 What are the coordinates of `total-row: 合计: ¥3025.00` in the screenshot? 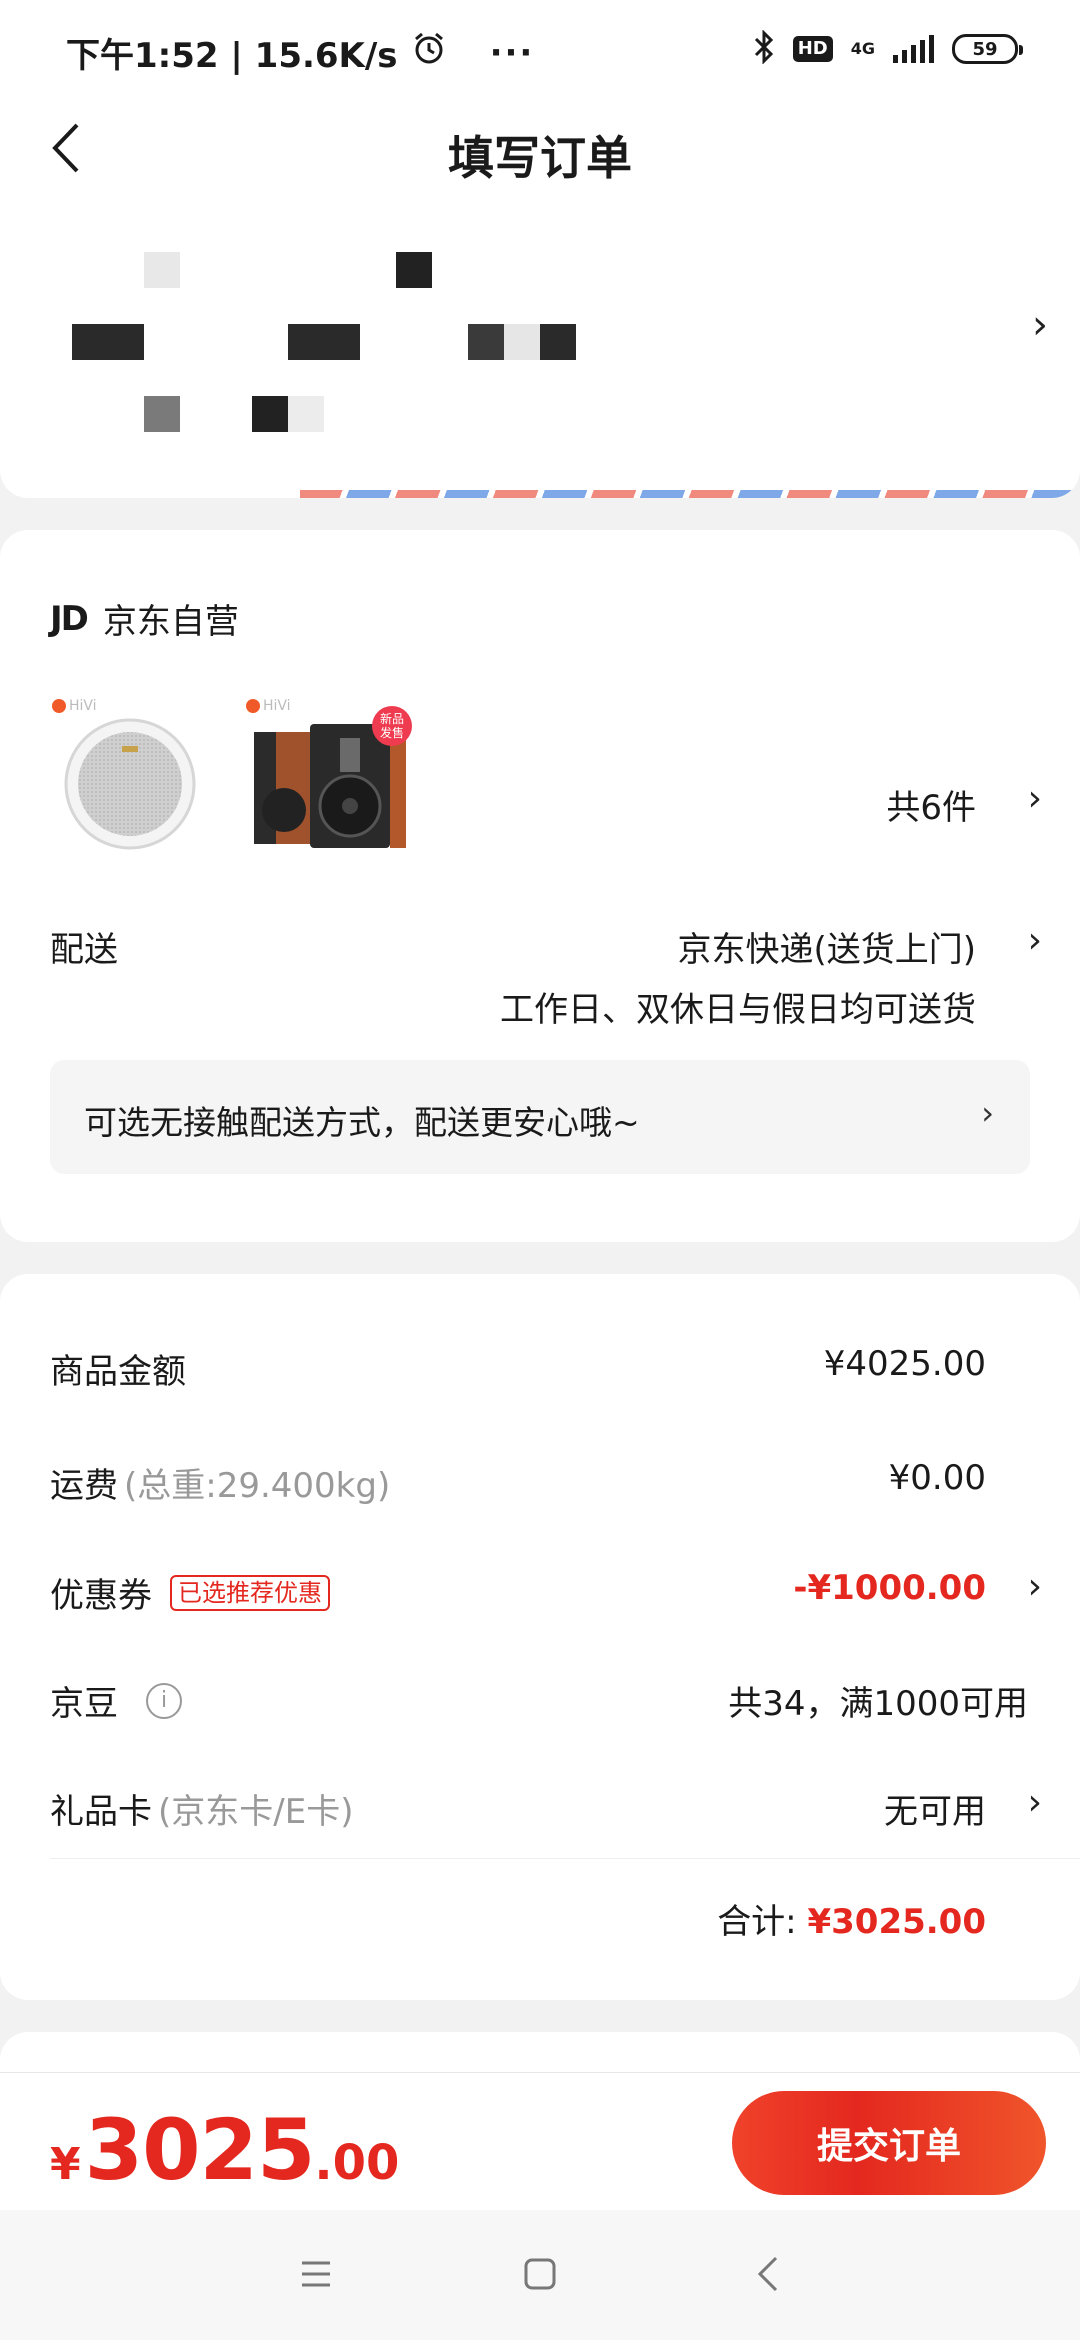 It's located at (851, 1918).